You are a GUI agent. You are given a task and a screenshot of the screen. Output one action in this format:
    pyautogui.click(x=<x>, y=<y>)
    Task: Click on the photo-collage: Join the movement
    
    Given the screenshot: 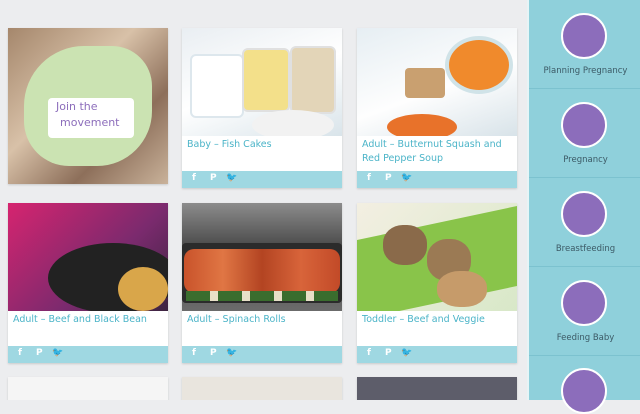 What is the action you would take?
    pyautogui.click(x=88, y=106)
    